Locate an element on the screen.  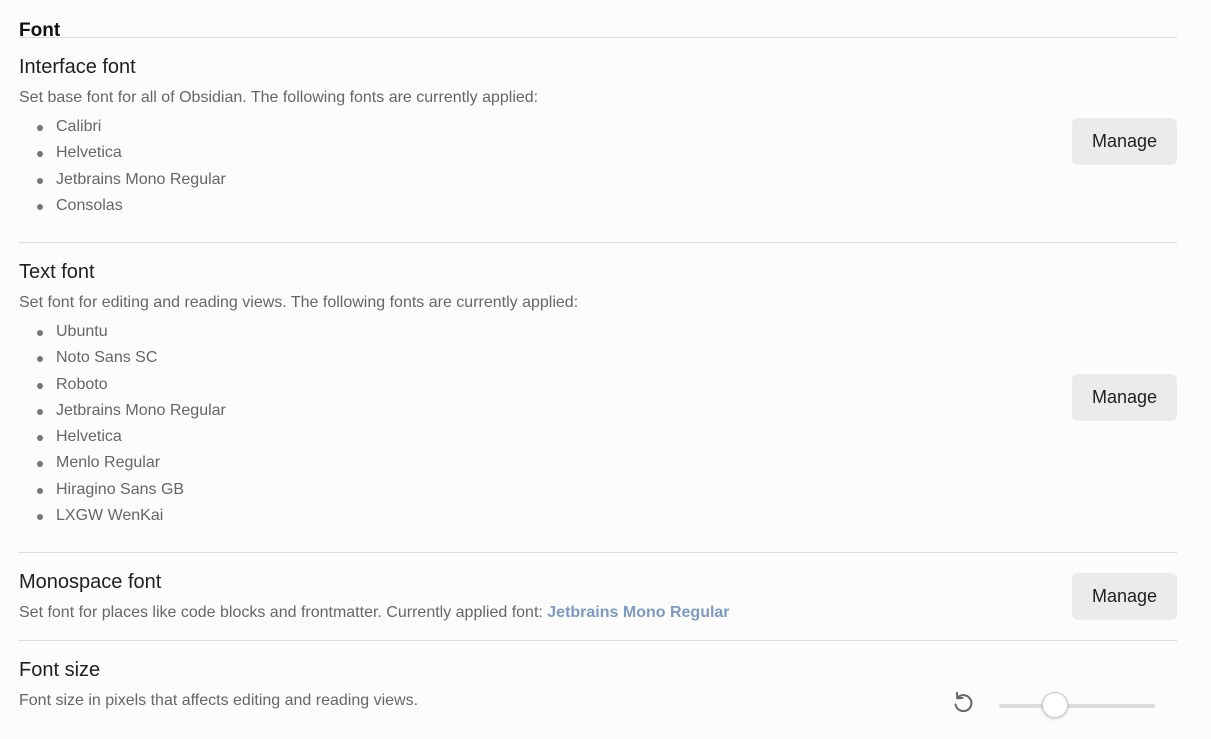
interface-font-title: Interface font is located at coordinates (77, 67).